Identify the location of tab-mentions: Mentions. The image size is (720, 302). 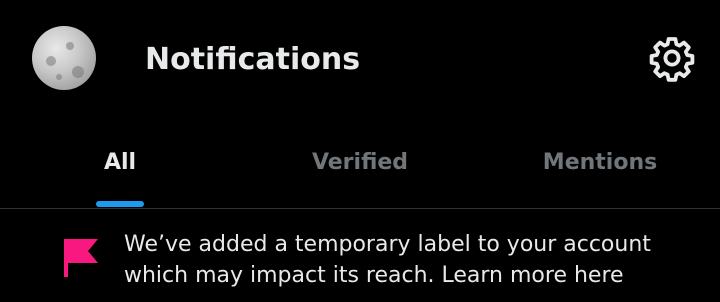
(600, 164).